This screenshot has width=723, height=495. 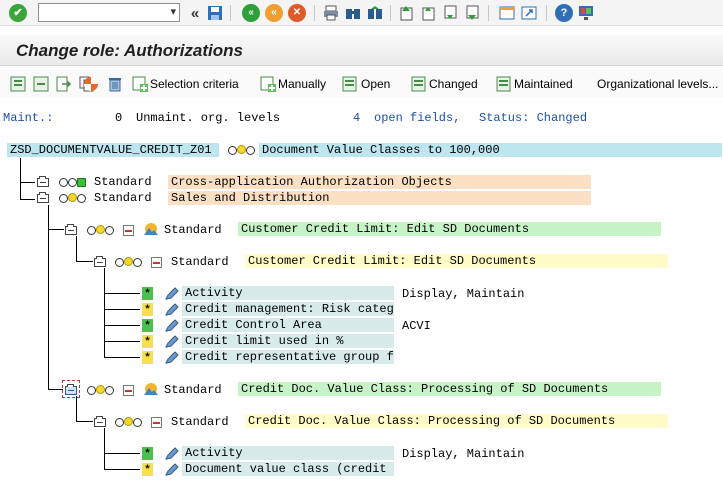 I want to click on command-field: ▾, so click(x=109, y=12).